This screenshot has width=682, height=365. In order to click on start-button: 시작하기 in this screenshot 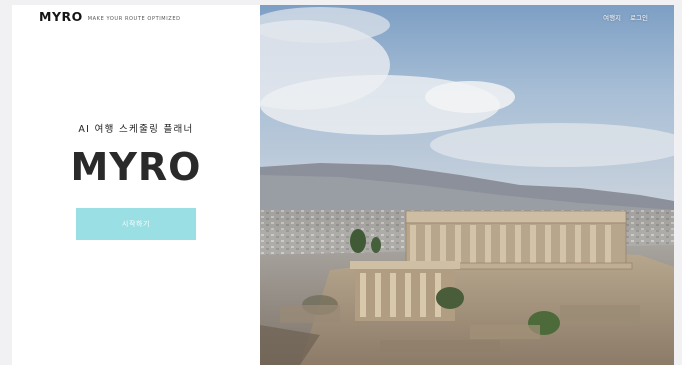, I will do `click(136, 224)`.